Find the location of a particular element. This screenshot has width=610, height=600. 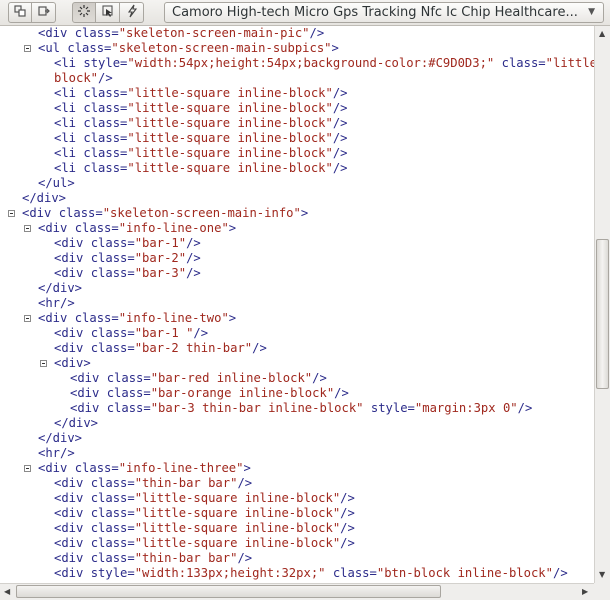

pick-element-button is located at coordinates (108, 12).